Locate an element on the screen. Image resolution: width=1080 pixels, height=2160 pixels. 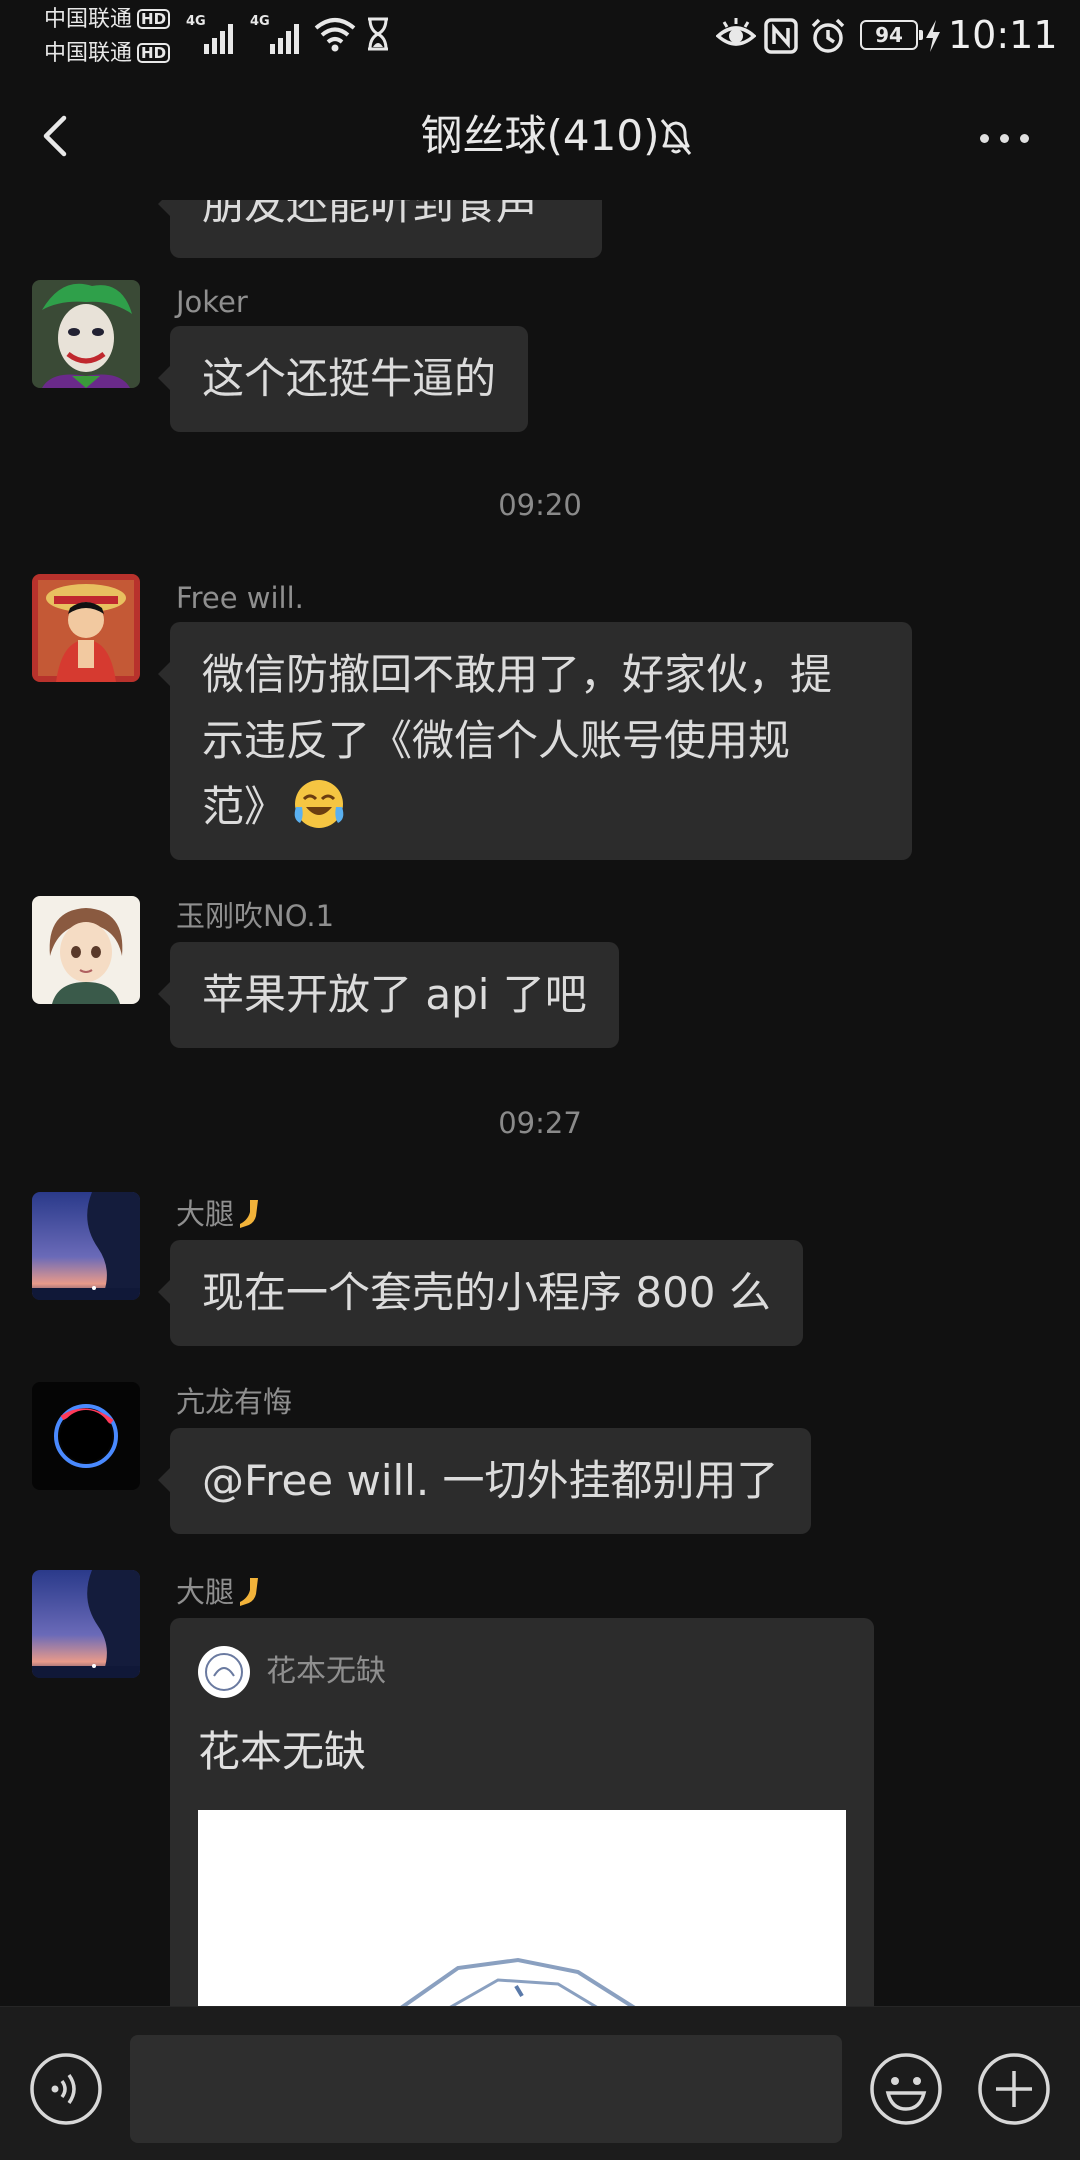
battery-icon: 94 is located at coordinates (891, 35).